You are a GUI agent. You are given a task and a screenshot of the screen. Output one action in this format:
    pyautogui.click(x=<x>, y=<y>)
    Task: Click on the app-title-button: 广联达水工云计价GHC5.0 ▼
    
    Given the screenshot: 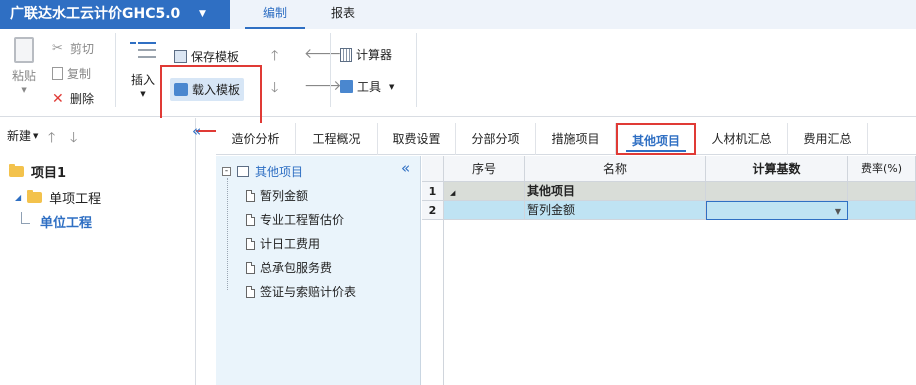 What is the action you would take?
    pyautogui.click(x=115, y=14)
    